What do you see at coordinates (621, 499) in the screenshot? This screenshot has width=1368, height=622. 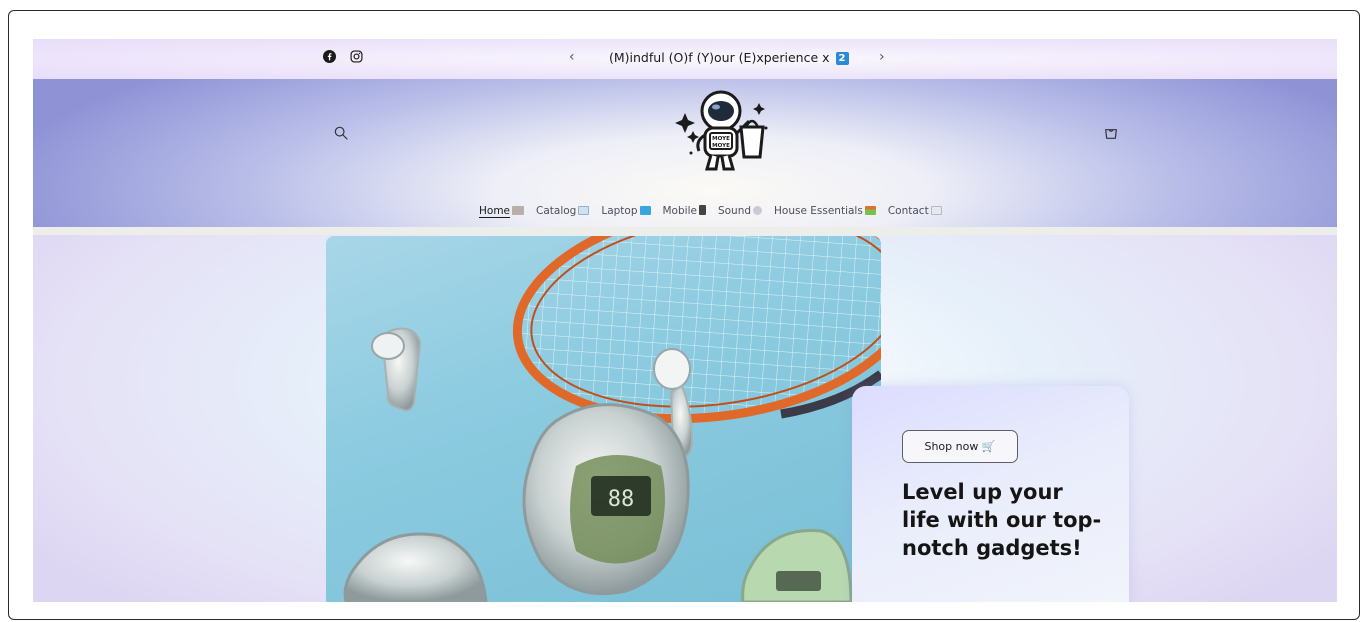 I see `svg-text: 88` at bounding box center [621, 499].